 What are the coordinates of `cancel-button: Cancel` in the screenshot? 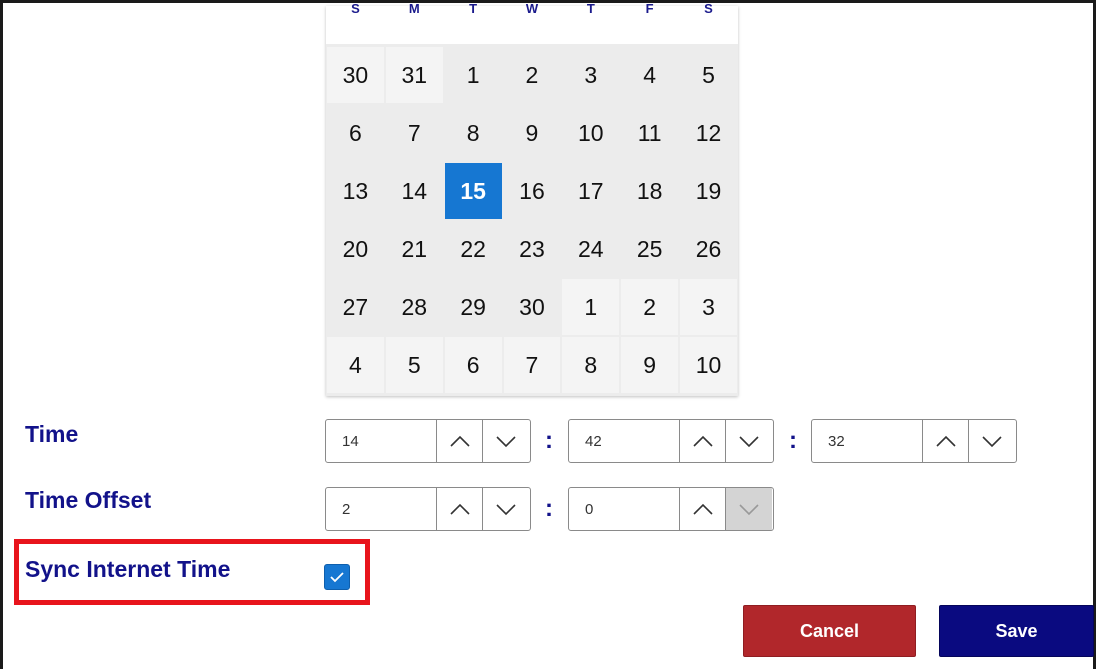 It's located at (829, 631).